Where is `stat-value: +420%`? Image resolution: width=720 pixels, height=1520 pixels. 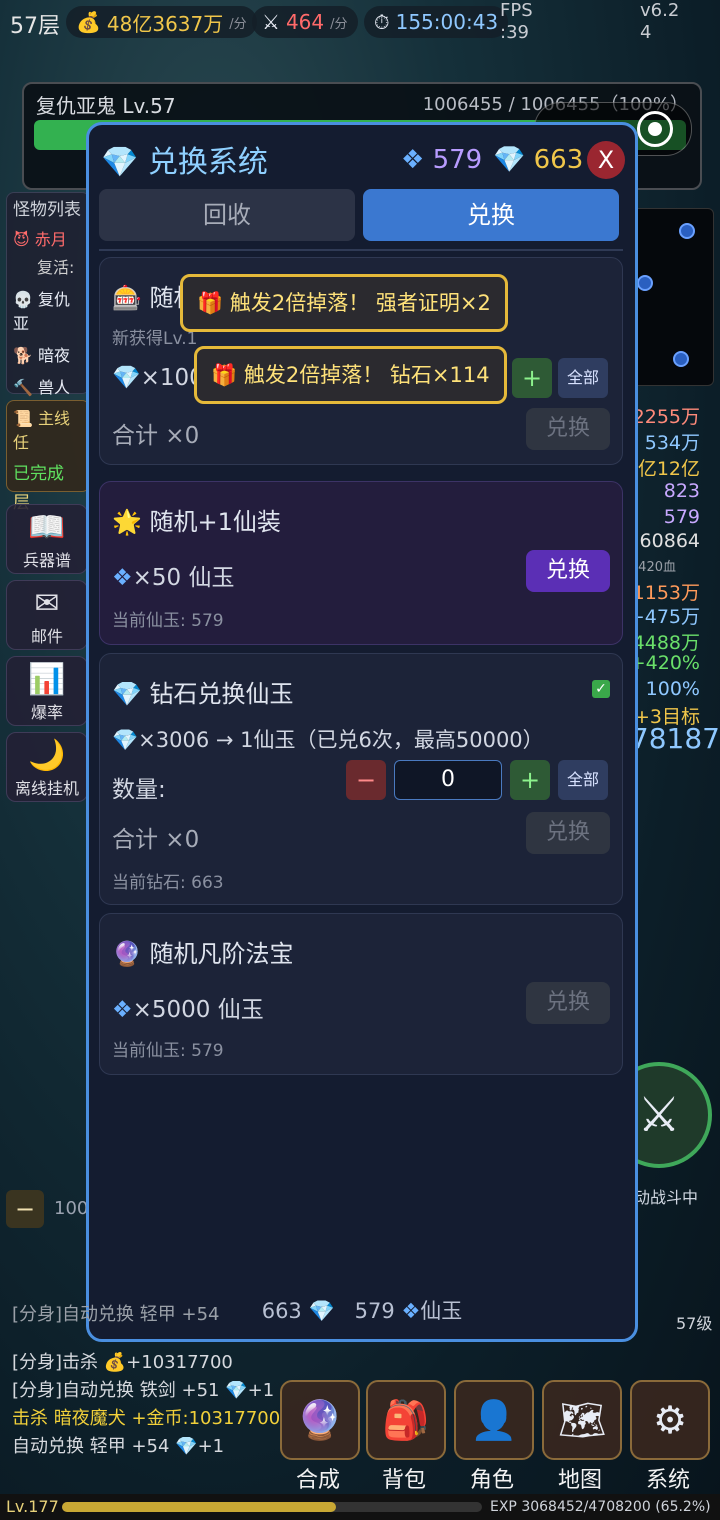 stat-value: +420% is located at coordinates (664, 663).